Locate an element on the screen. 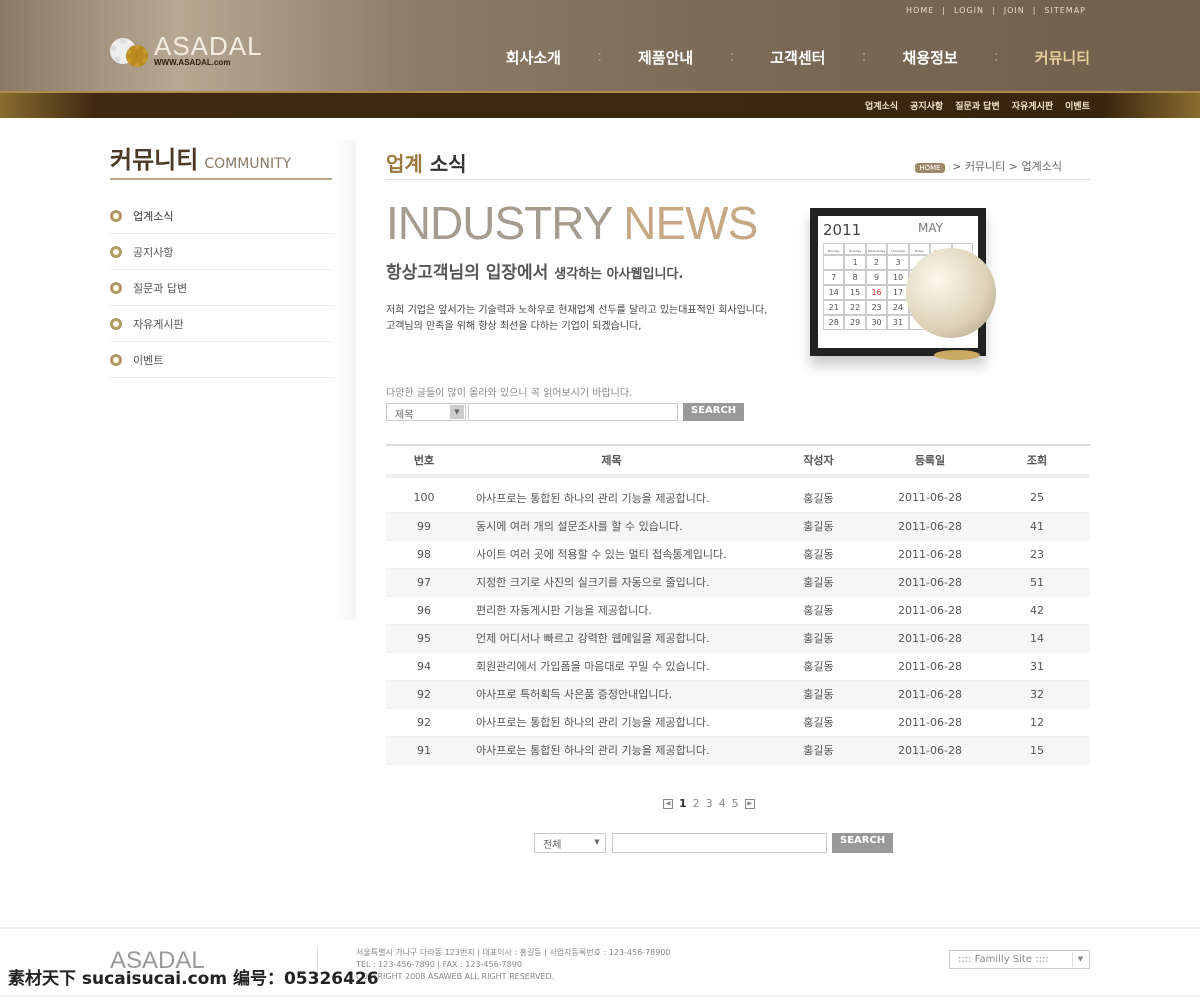 The height and width of the screenshot is (1000, 1200). sidebar-title-en: COMMUNITY is located at coordinates (248, 164).